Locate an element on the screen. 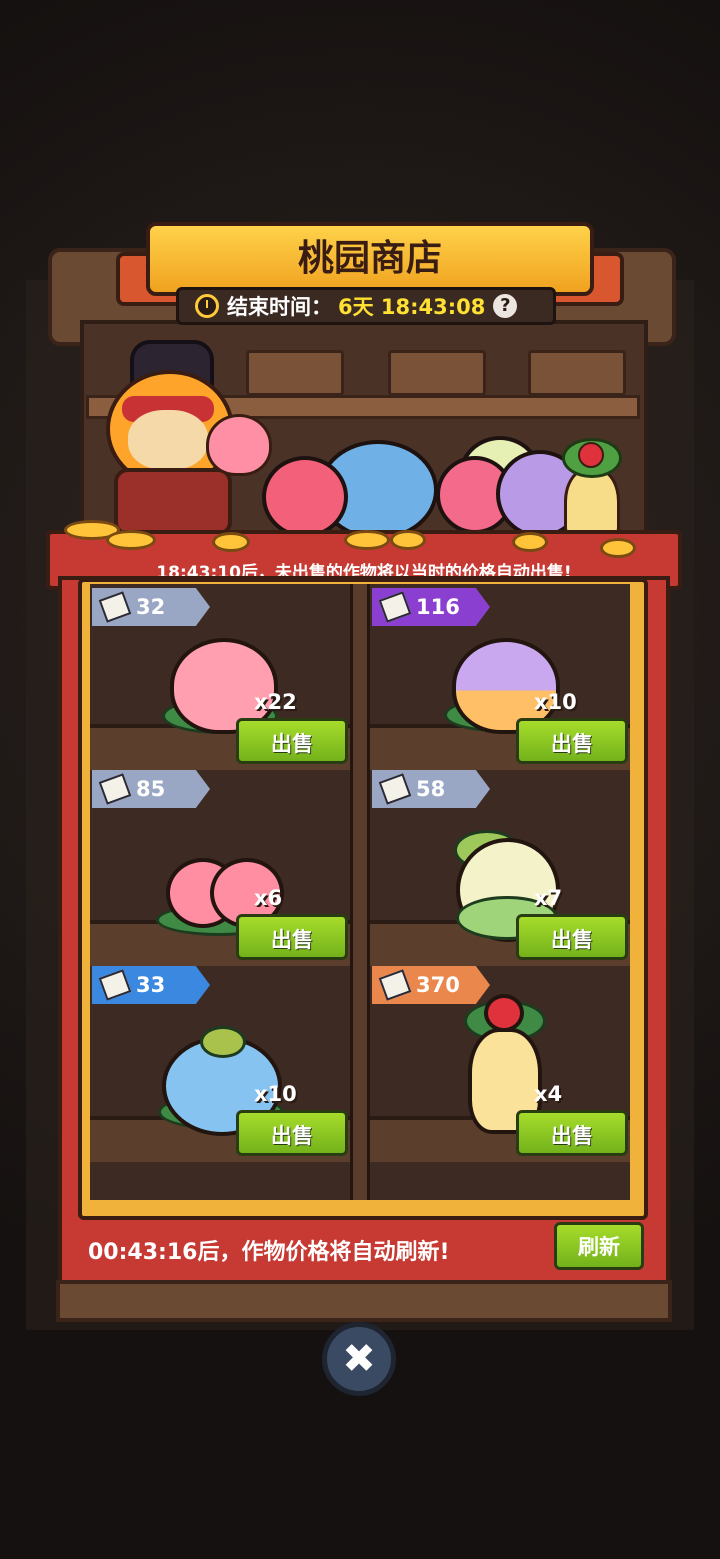  berry-icon is located at coordinates (504, 1013).